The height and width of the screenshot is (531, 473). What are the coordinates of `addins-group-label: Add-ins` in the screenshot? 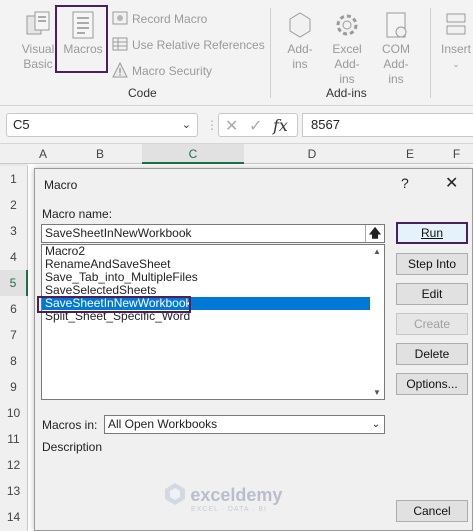 It's located at (346, 93).